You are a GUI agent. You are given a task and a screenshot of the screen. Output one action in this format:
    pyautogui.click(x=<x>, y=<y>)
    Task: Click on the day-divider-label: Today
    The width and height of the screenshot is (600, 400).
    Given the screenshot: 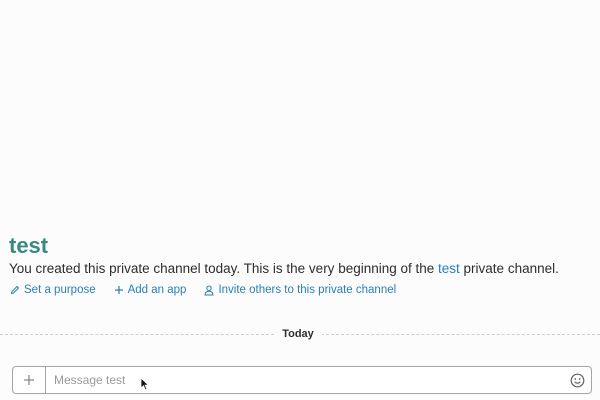 What is the action you would take?
    pyautogui.click(x=298, y=334)
    